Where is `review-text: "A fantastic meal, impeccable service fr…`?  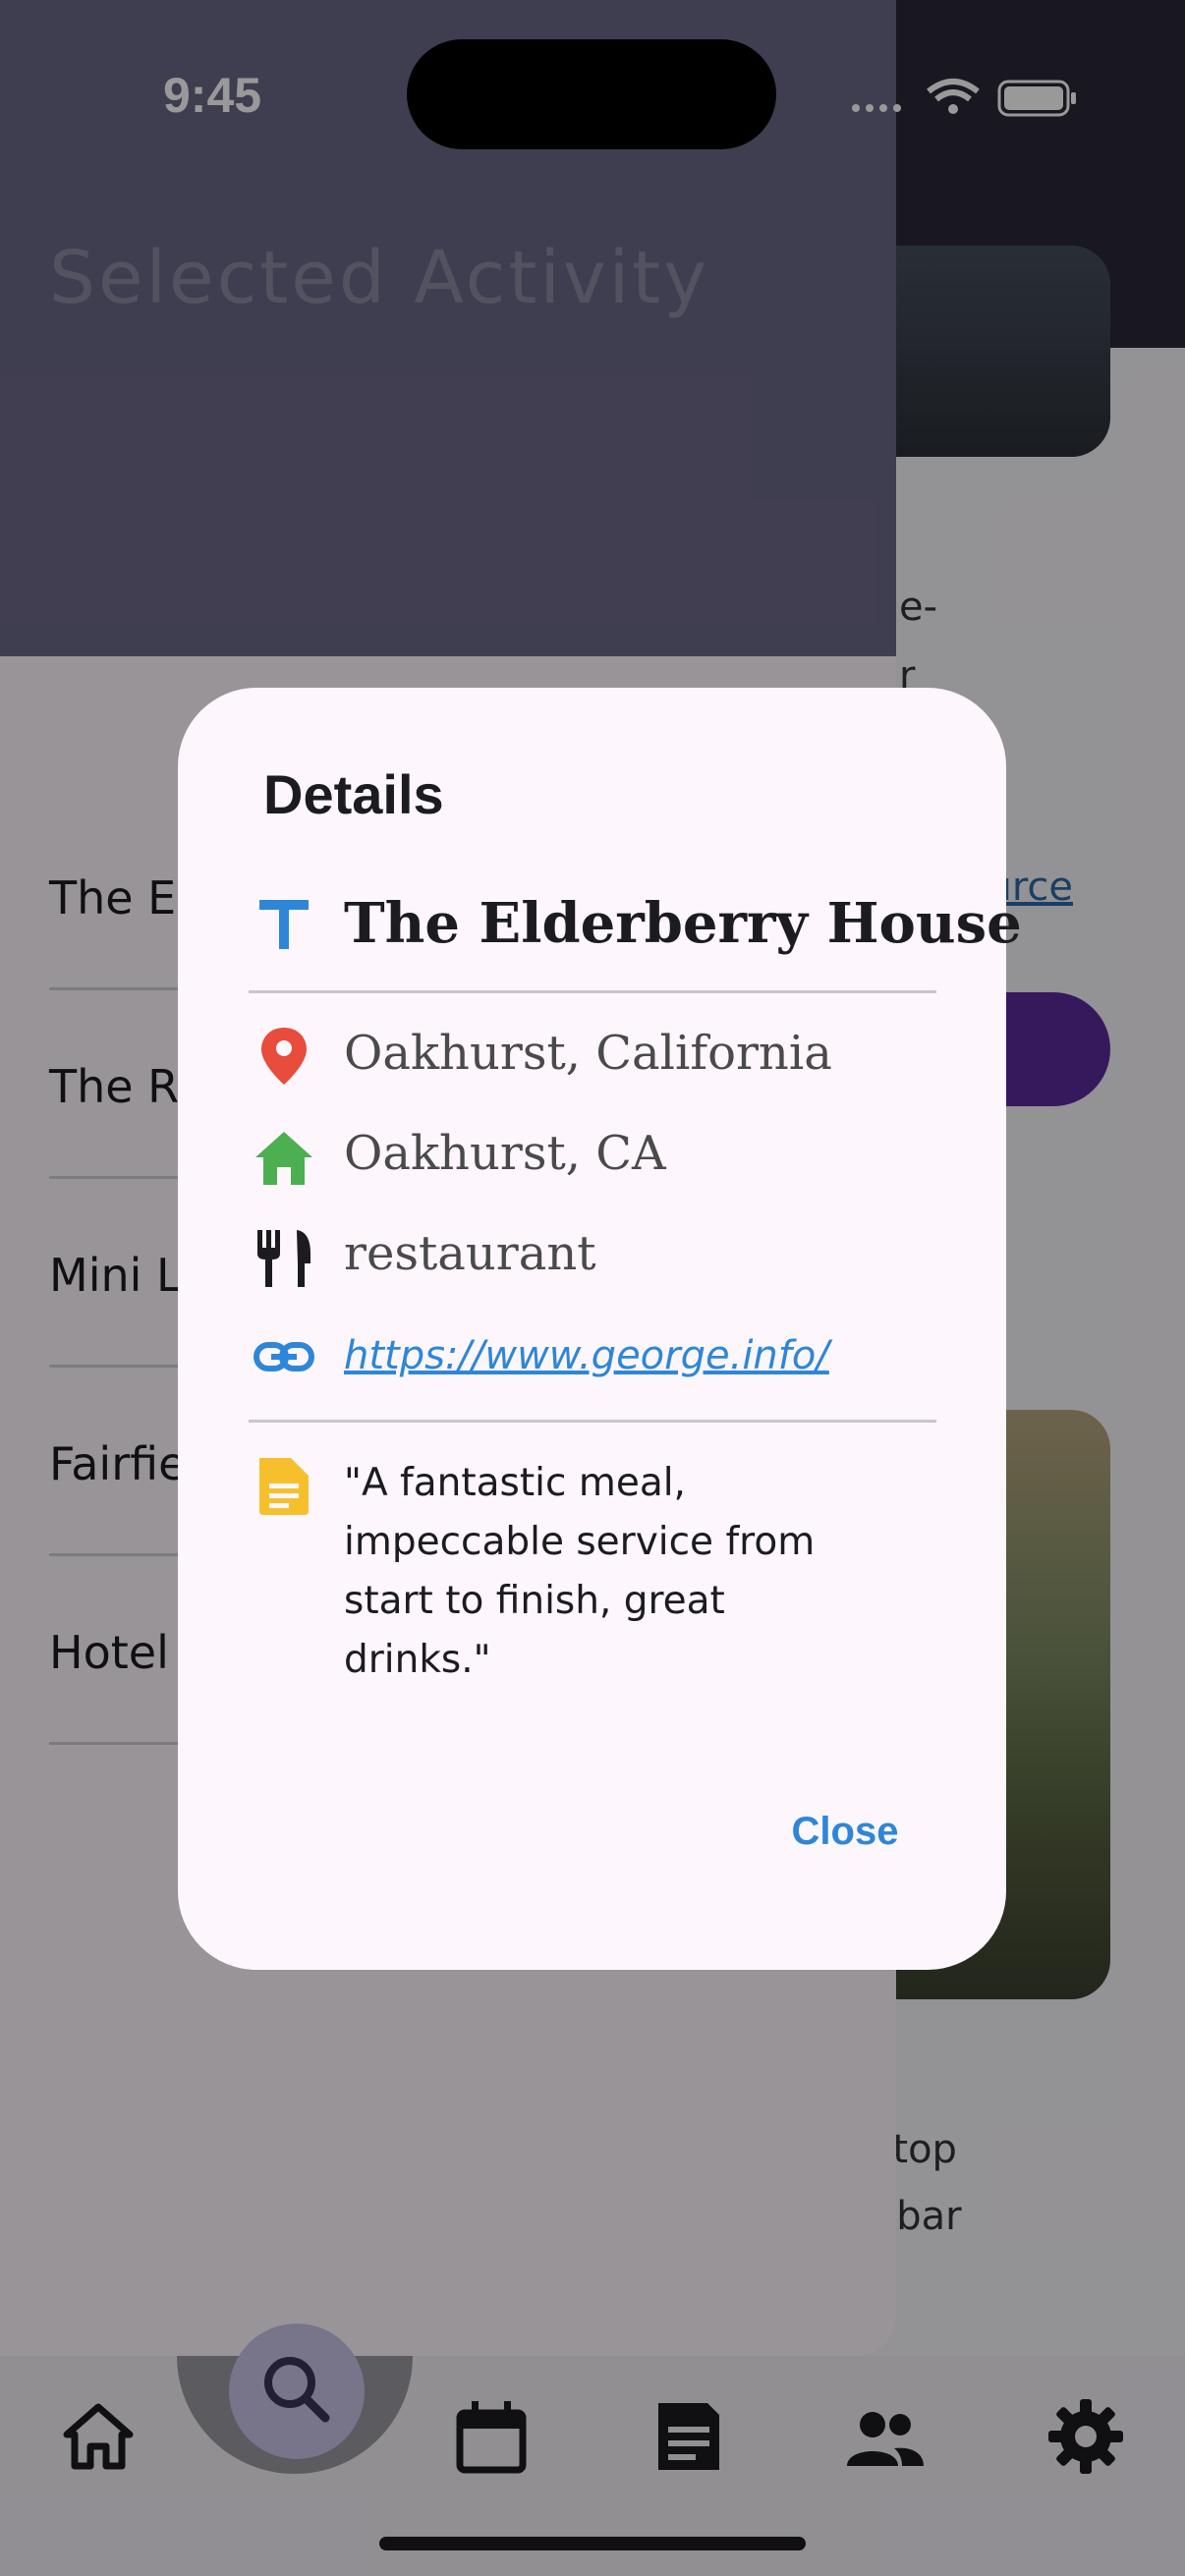 review-text: "A fantastic meal, impeccable service fr… is located at coordinates (580, 1571).